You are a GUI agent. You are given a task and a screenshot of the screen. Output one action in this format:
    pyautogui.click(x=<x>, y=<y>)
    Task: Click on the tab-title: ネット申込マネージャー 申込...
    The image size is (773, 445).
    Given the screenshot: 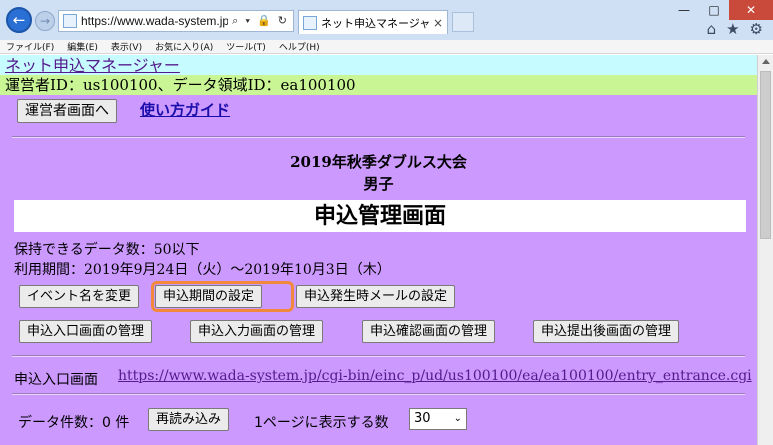 What is the action you would take?
    pyautogui.click(x=375, y=23)
    